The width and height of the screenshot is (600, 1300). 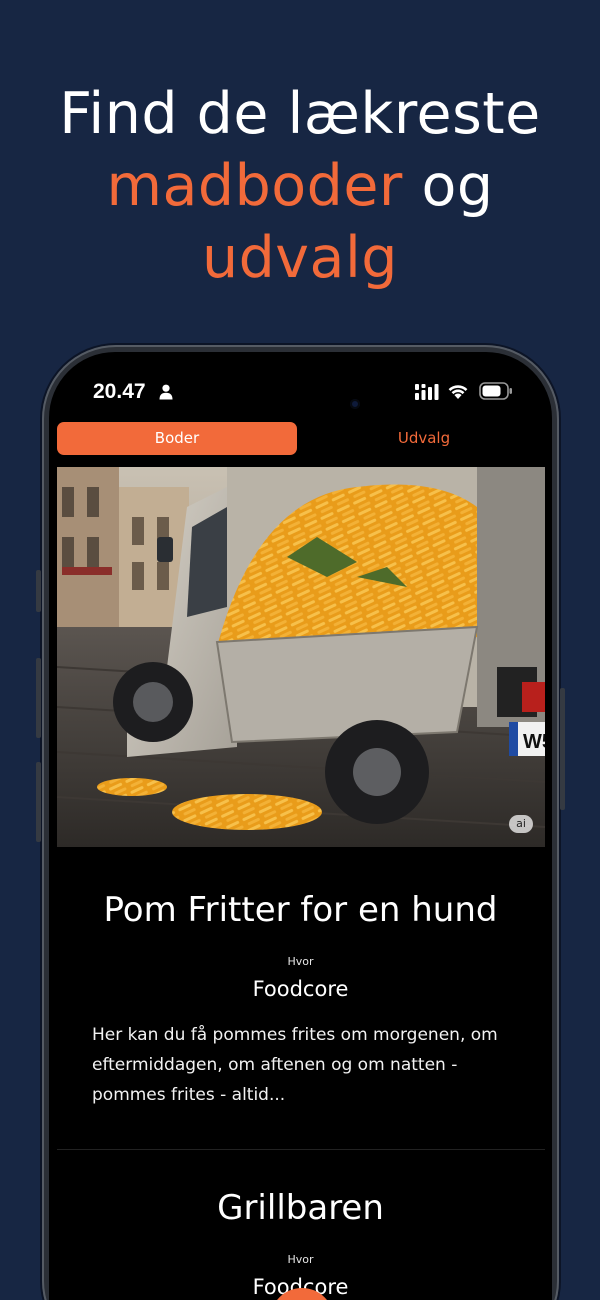 What do you see at coordinates (177, 438) in the screenshot?
I see `tab-boder: Boder` at bounding box center [177, 438].